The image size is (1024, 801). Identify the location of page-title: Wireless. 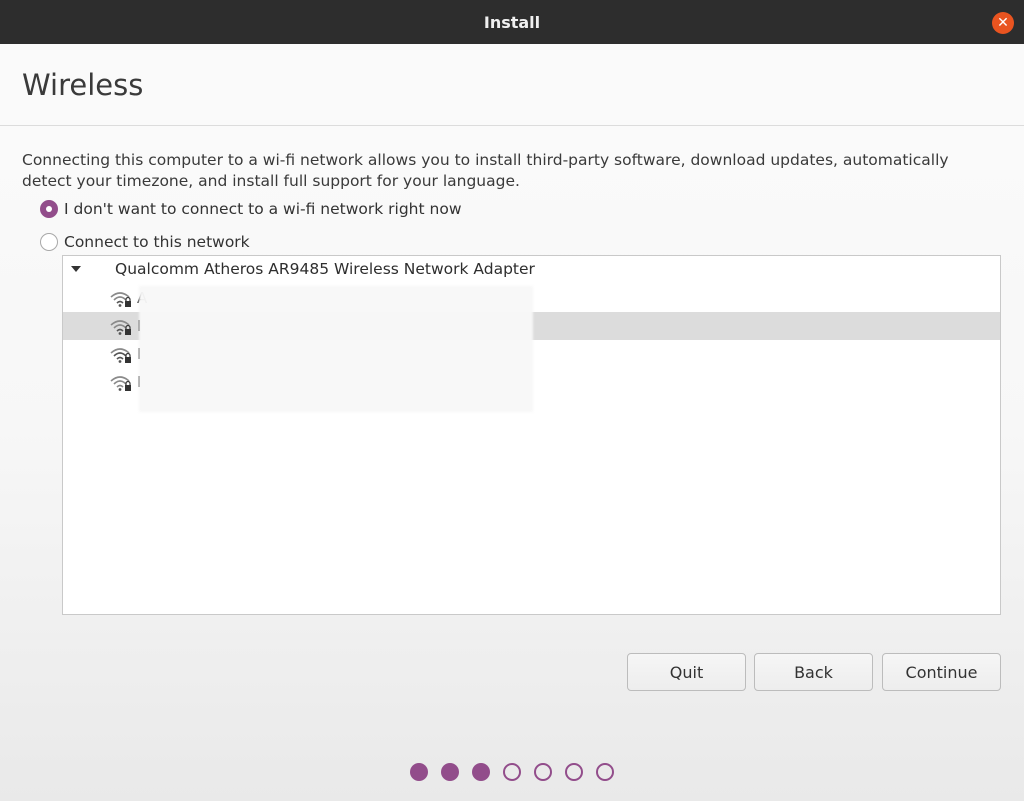
(83, 85).